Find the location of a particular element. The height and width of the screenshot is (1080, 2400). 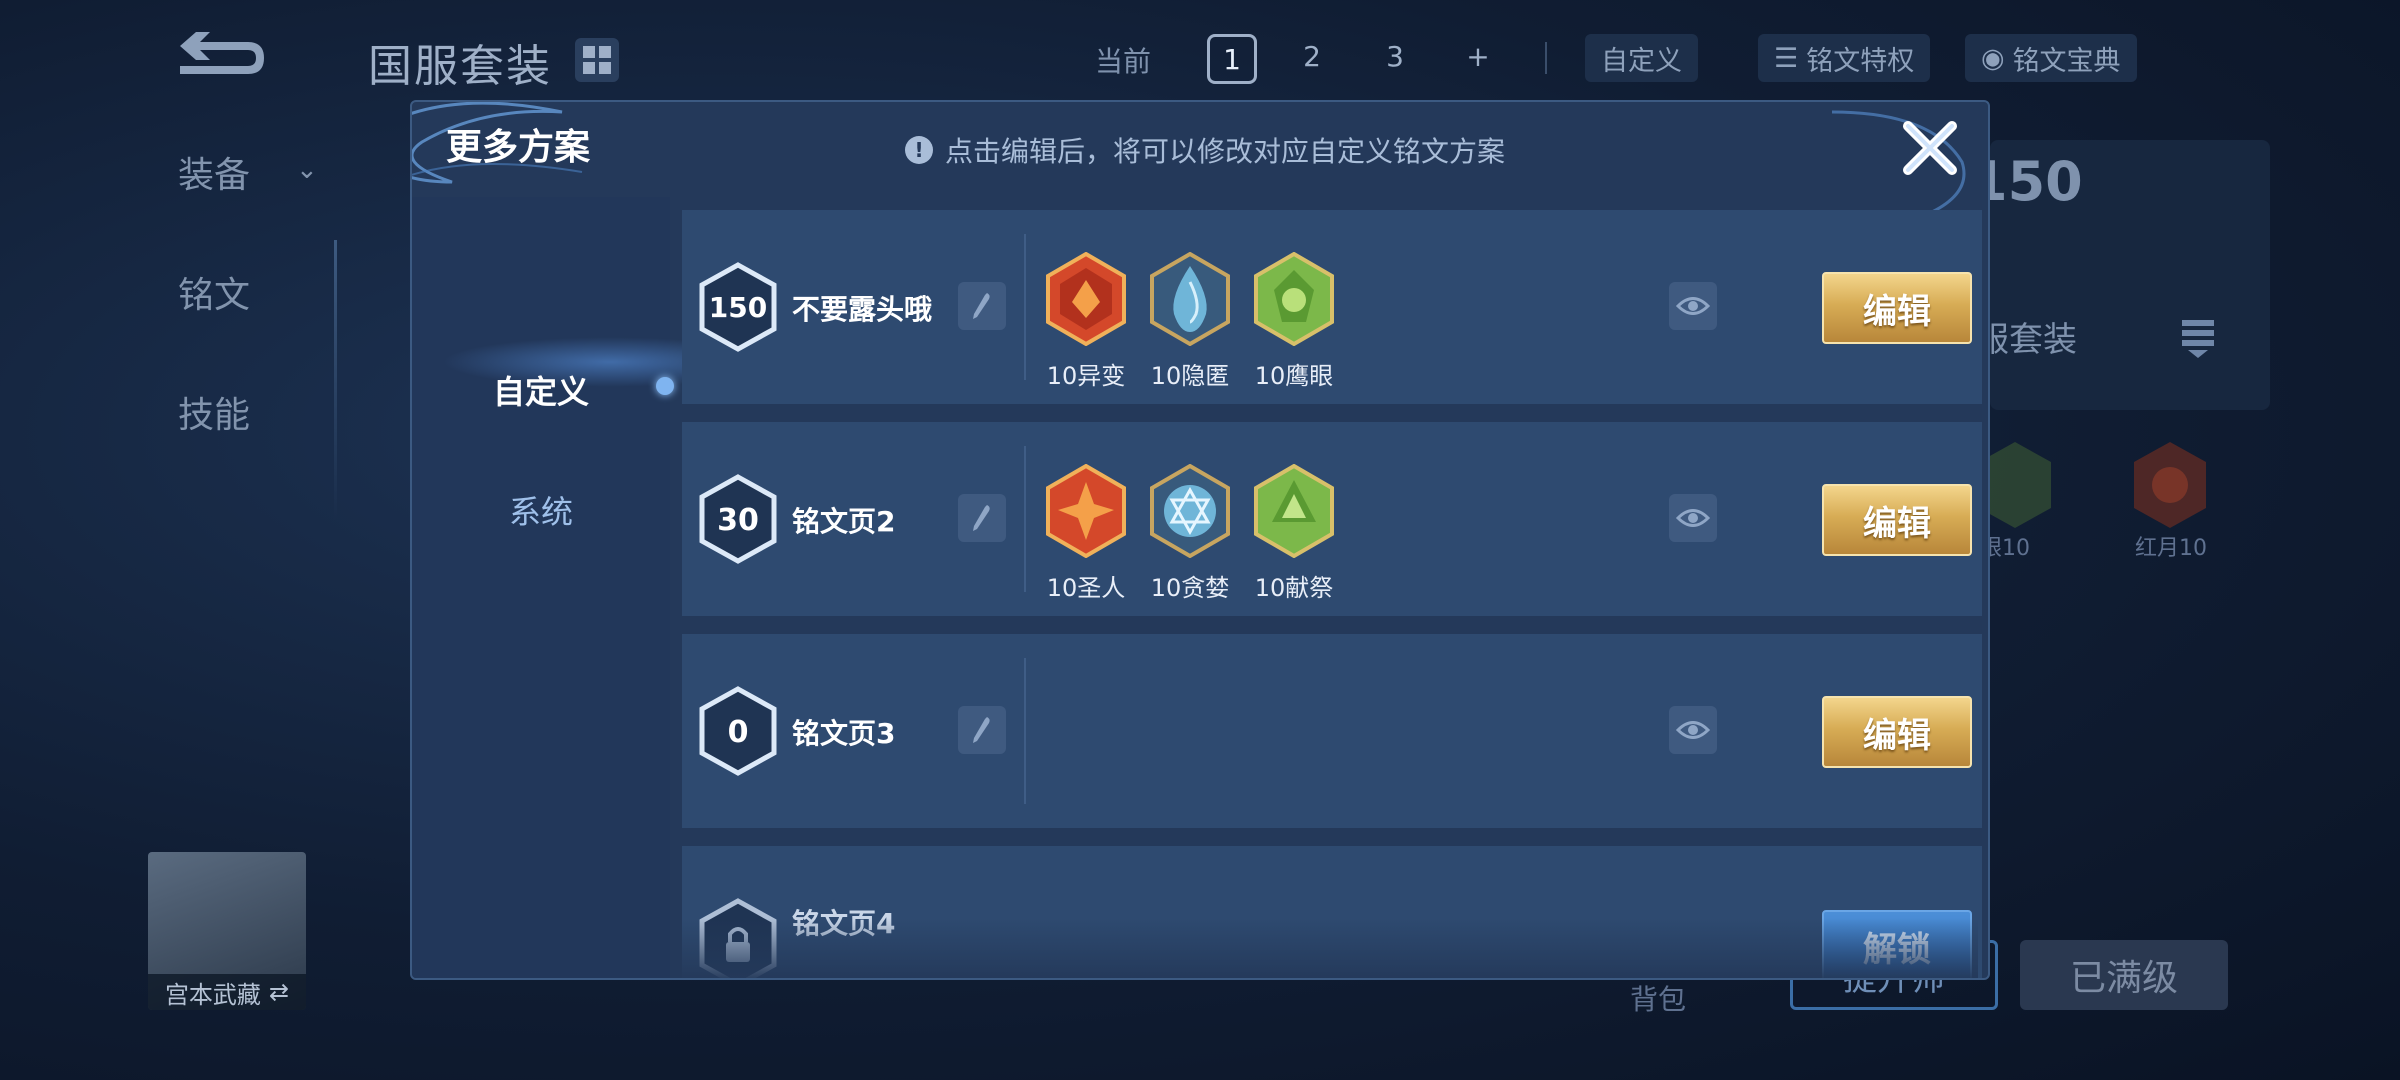

page-title: 国服套装 is located at coordinates (460, 66).